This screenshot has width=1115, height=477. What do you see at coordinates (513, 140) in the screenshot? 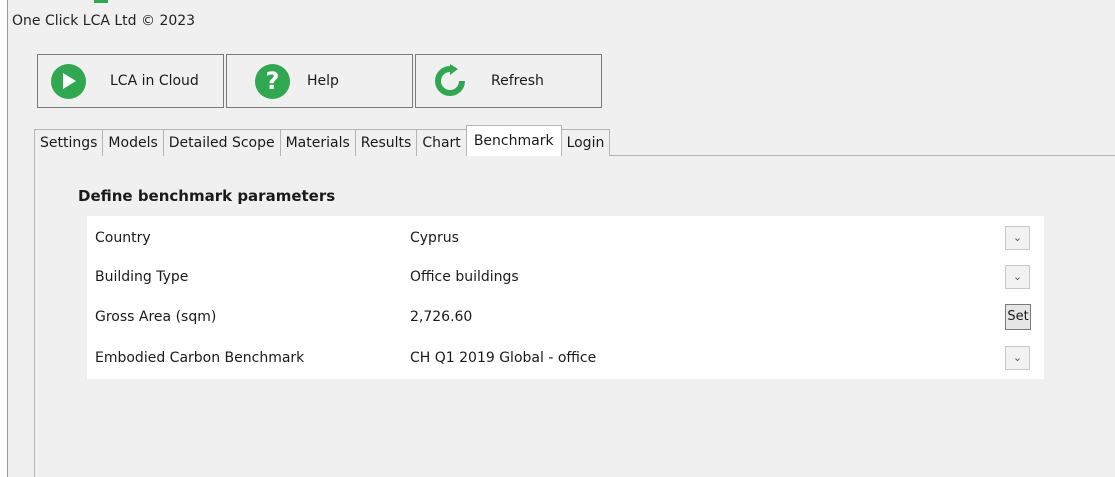
I see `tab-benchmark: Benchmark` at bounding box center [513, 140].